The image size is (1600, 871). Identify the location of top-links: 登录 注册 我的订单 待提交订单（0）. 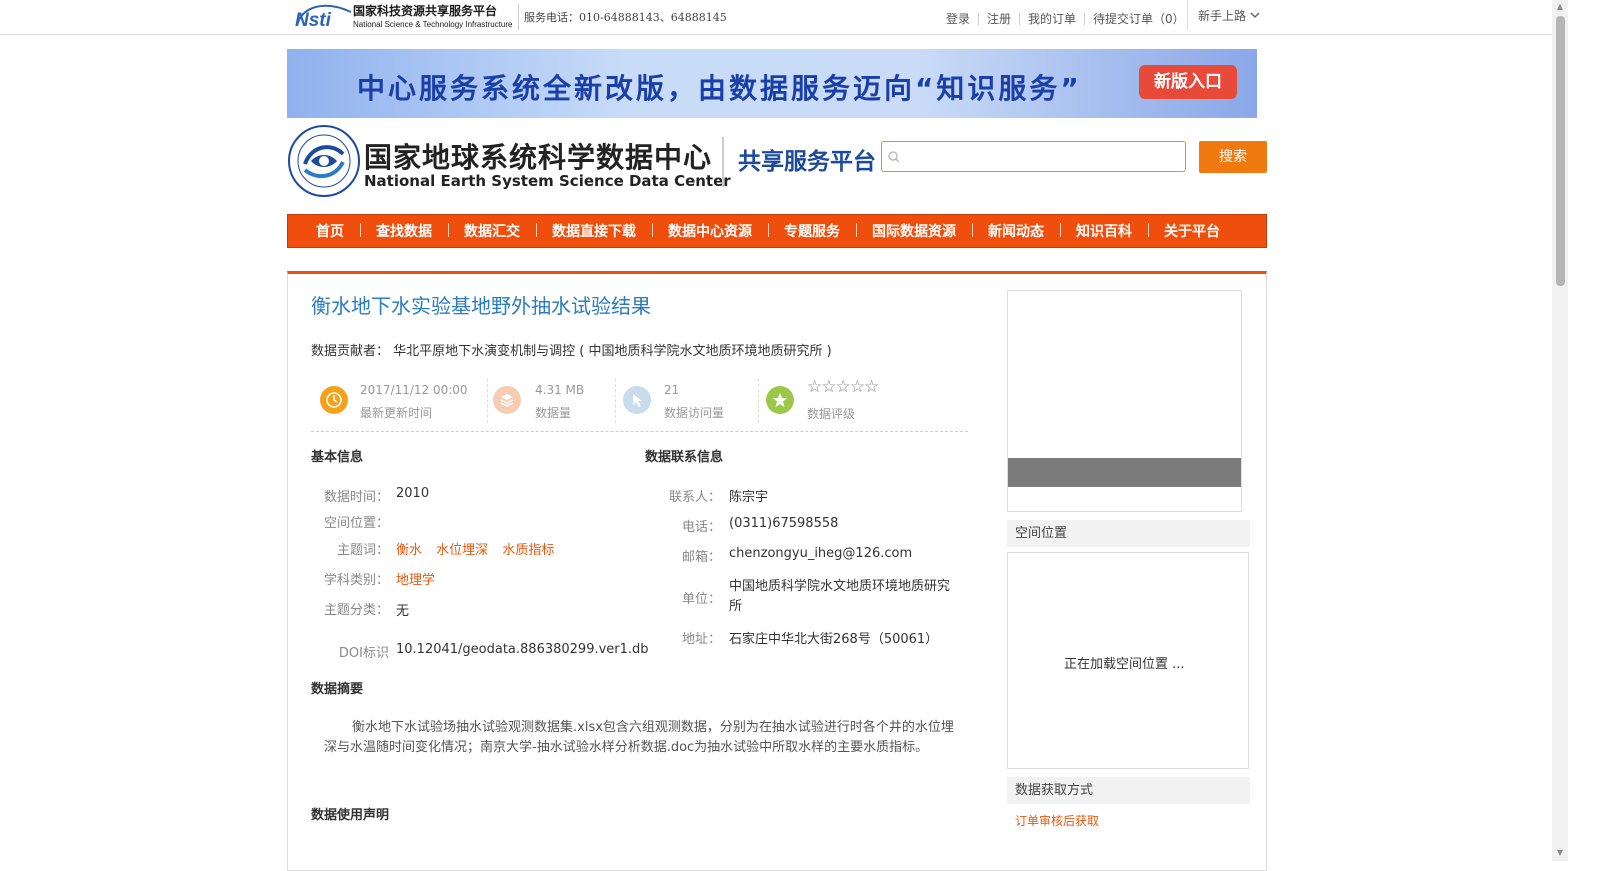
(1065, 18).